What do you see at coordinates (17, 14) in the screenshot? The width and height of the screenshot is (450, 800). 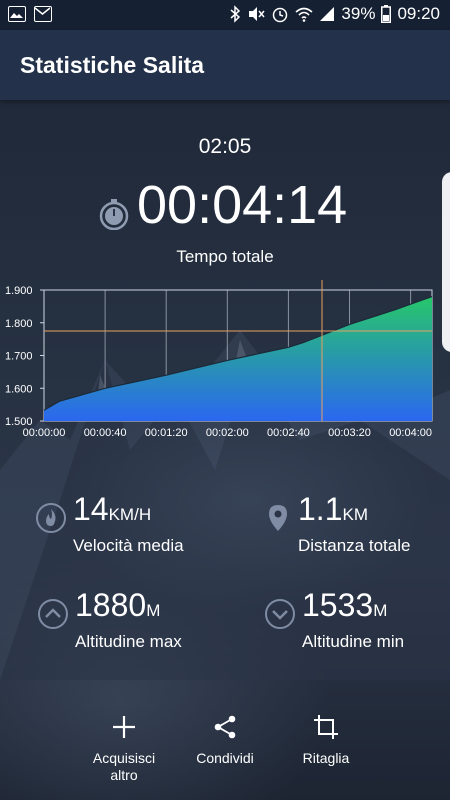 I see `image-icon` at bounding box center [17, 14].